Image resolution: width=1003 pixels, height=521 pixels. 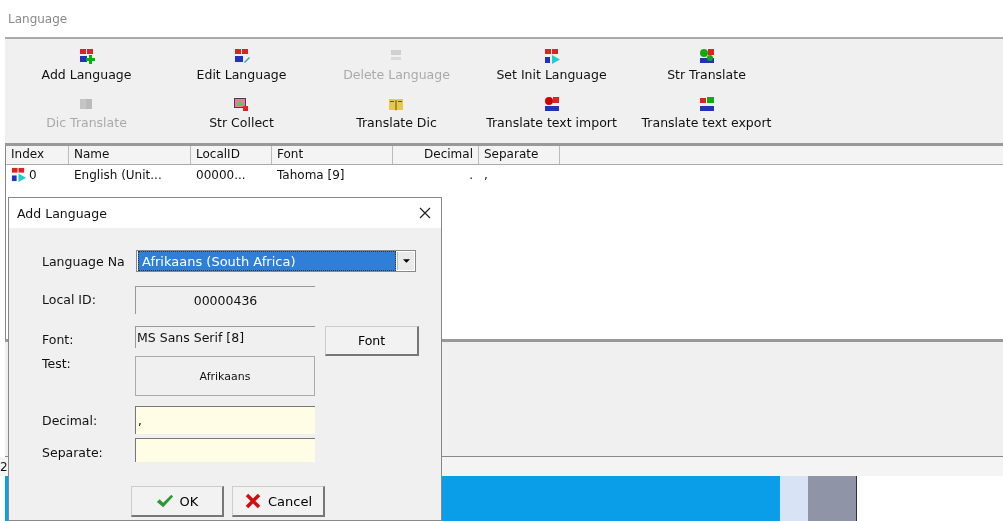 What do you see at coordinates (241, 56) in the screenshot?
I see `language-pencil-icon` at bounding box center [241, 56].